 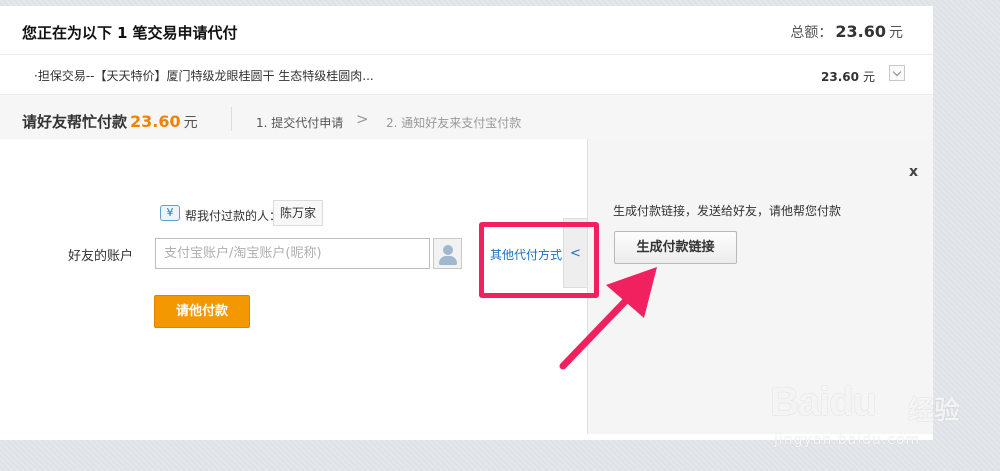 What do you see at coordinates (122, 33) in the screenshot?
I see `transaction-count: 1` at bounding box center [122, 33].